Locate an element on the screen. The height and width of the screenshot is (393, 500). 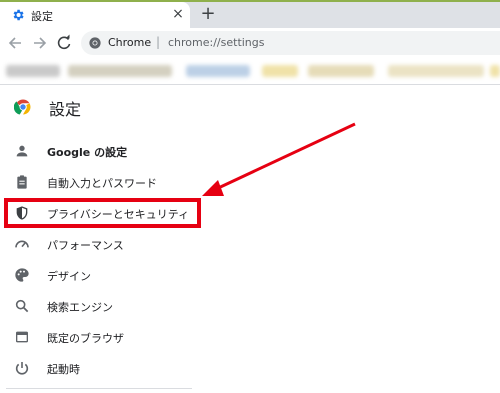
sidebar-item-label: 検索エンジン is located at coordinates (80, 307).